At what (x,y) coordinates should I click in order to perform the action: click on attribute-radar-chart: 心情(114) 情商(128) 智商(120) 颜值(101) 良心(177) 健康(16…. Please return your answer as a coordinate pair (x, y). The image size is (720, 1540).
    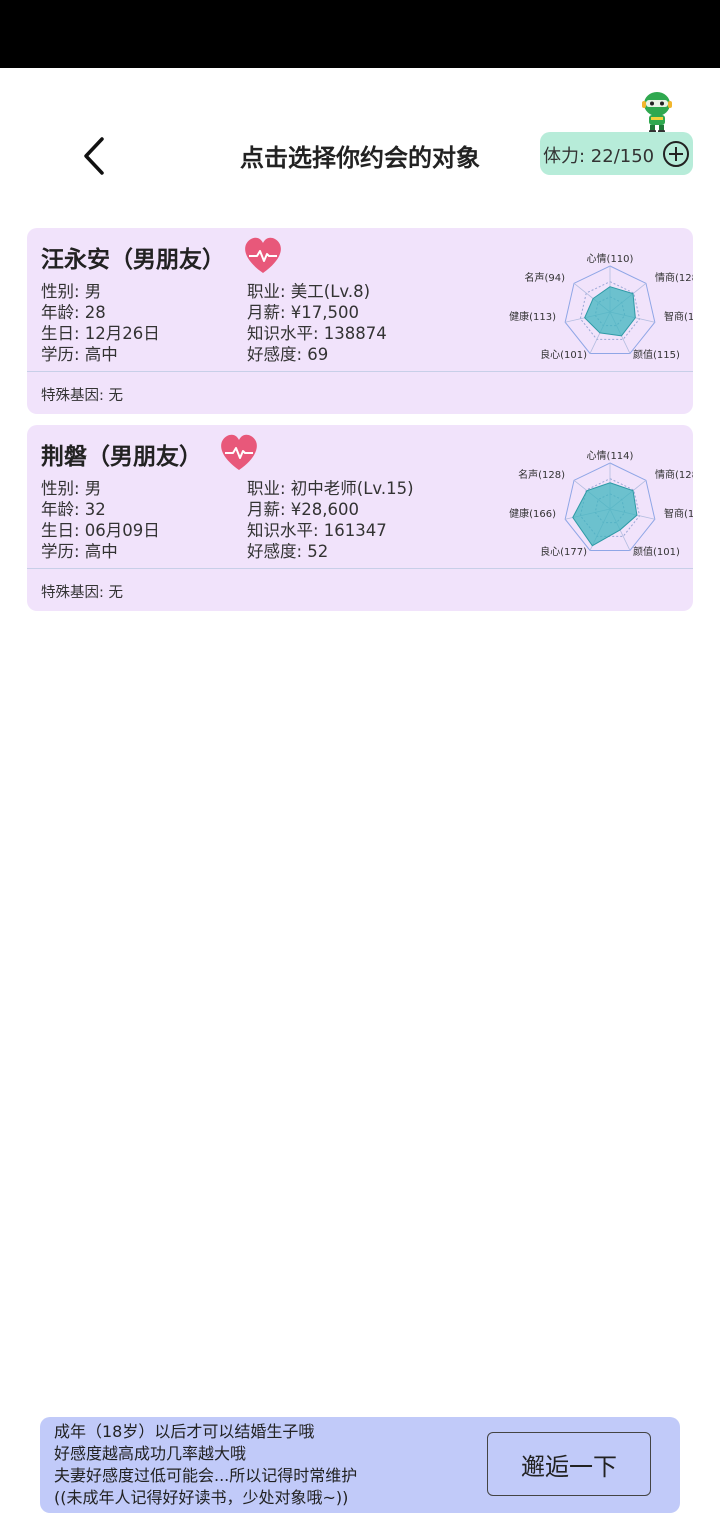
    Looking at the image, I should click on (601, 503).